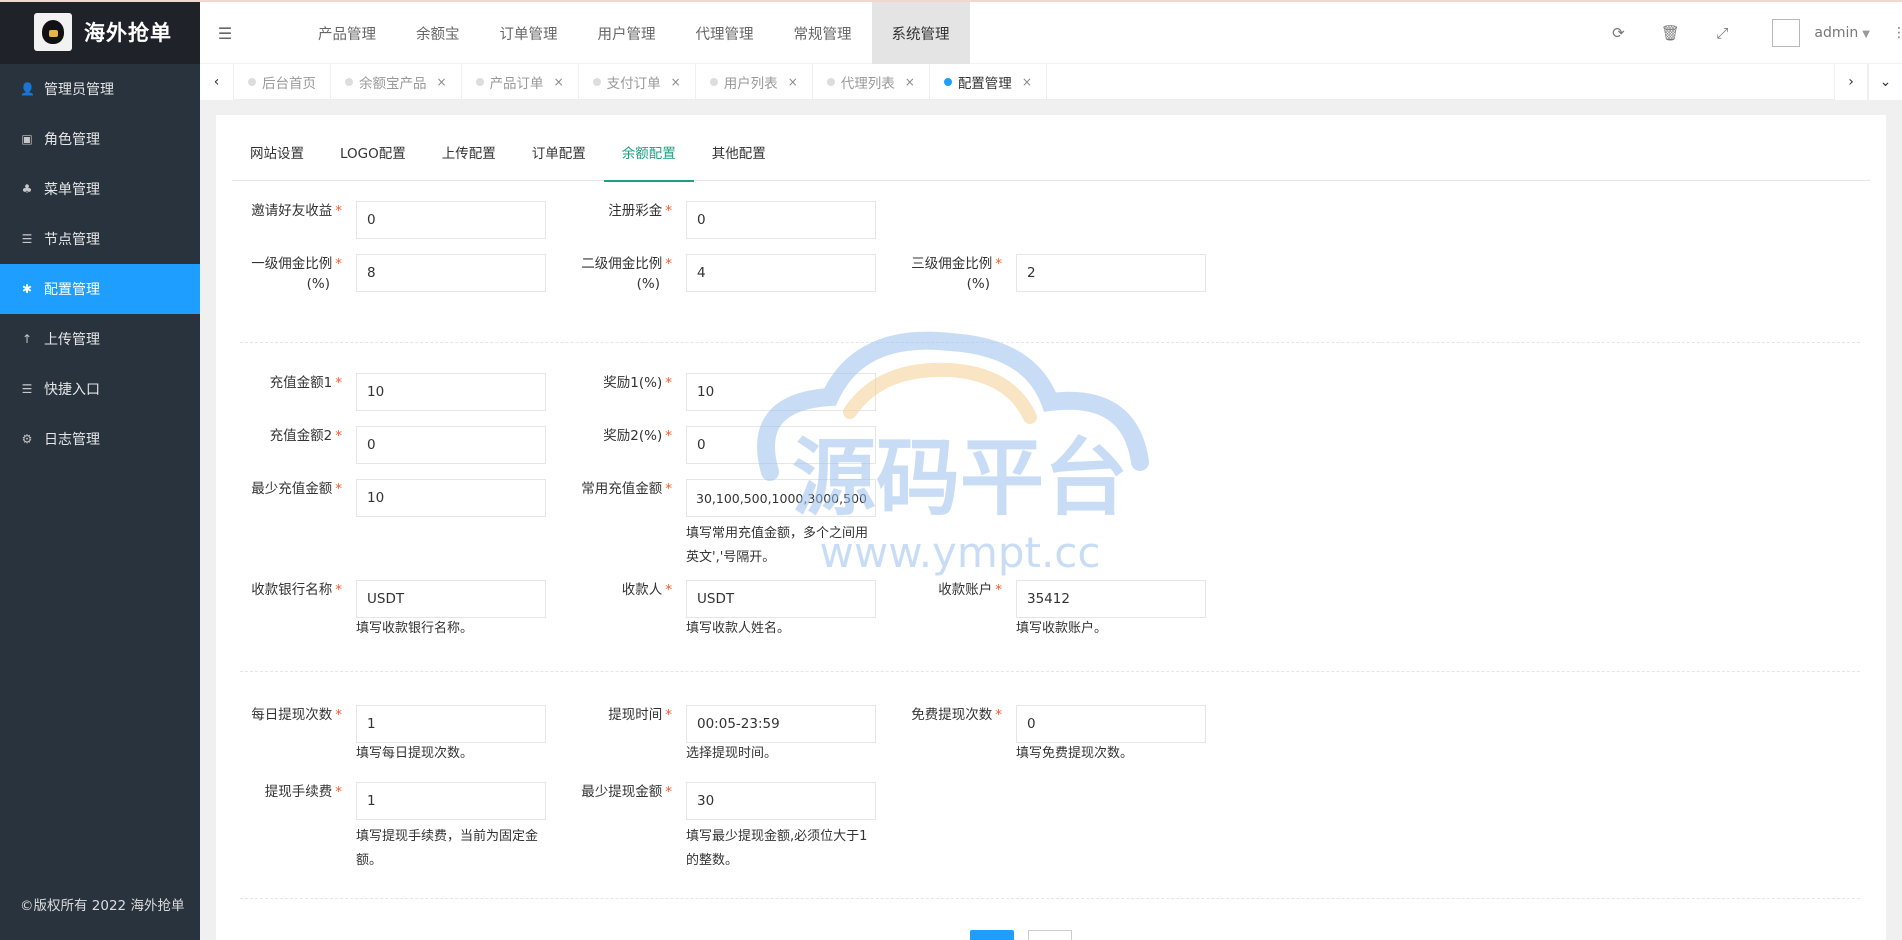  I want to click on config-tab-4: 余额配置, so click(648, 163).